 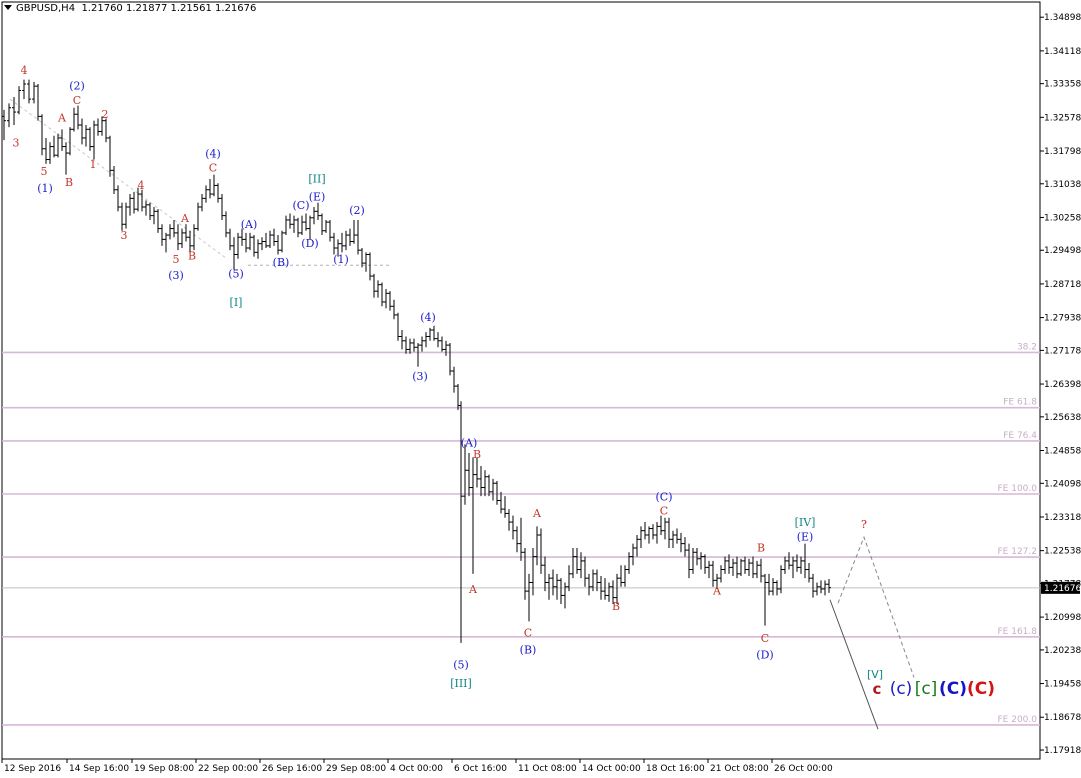 What do you see at coordinates (803, 769) in the screenshot?
I see `x-tick-label: 26 Oct 00:00` at bounding box center [803, 769].